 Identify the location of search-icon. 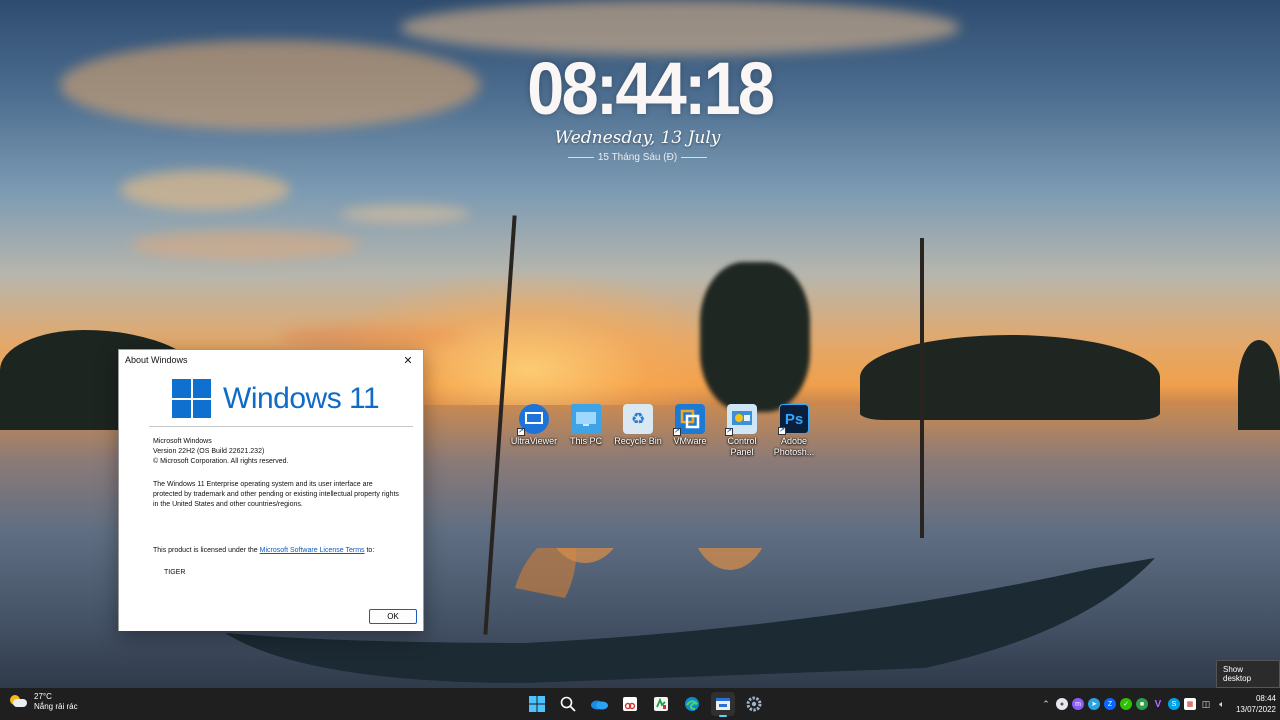
(568, 704).